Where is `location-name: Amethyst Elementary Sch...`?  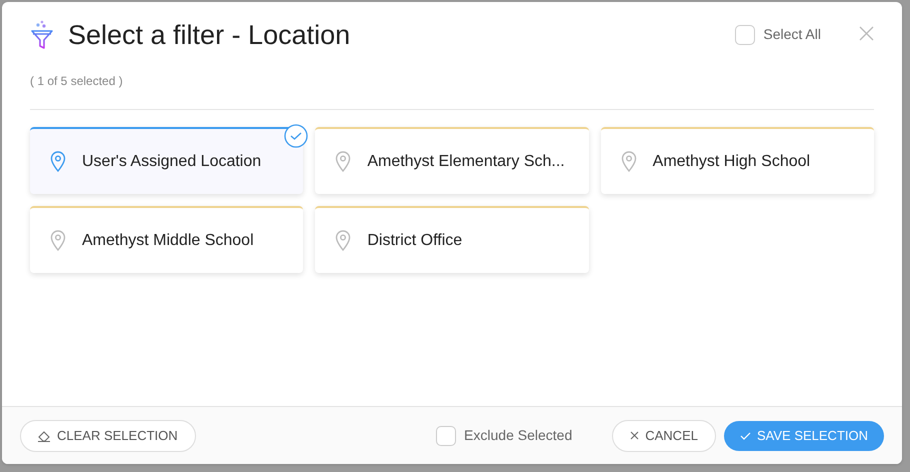 location-name: Amethyst Elementary Sch... is located at coordinates (466, 162).